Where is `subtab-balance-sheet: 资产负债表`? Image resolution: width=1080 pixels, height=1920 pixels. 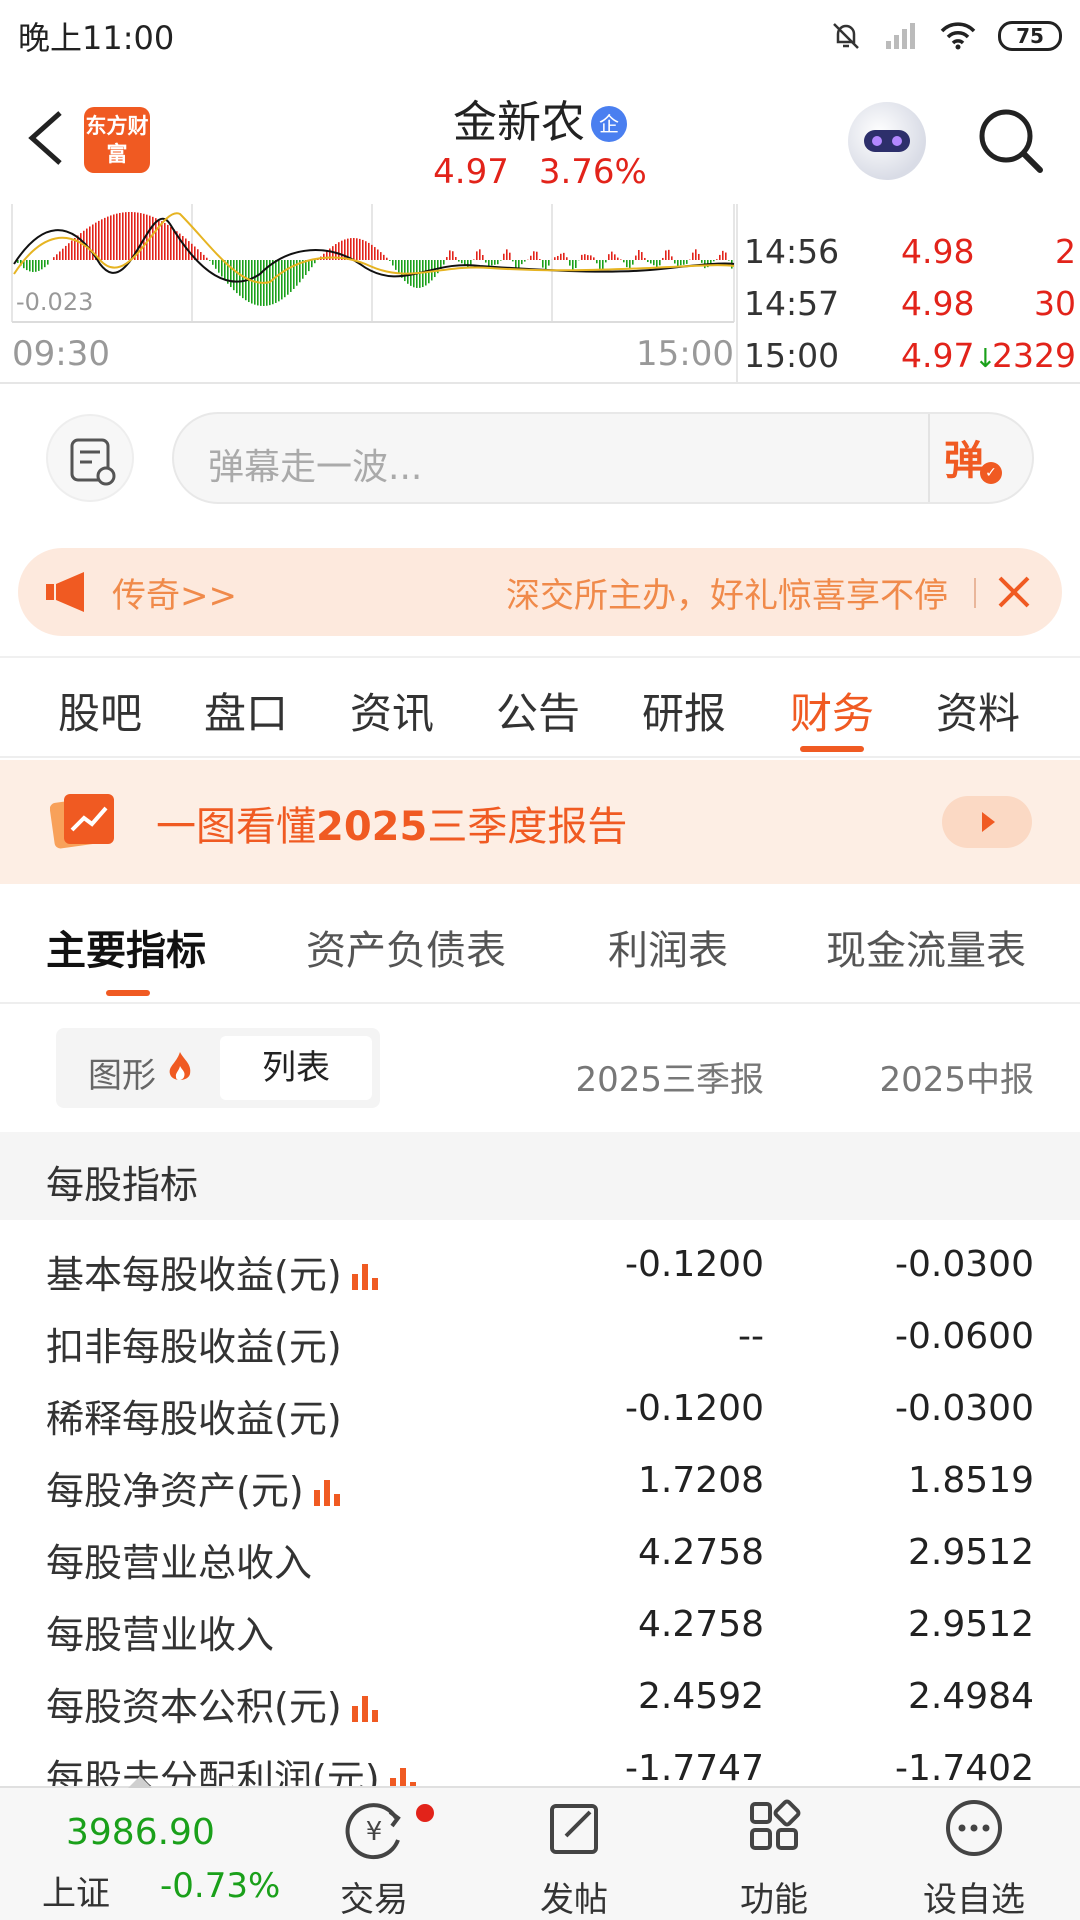 subtab-balance-sheet: 资产负债表 is located at coordinates (406, 947).